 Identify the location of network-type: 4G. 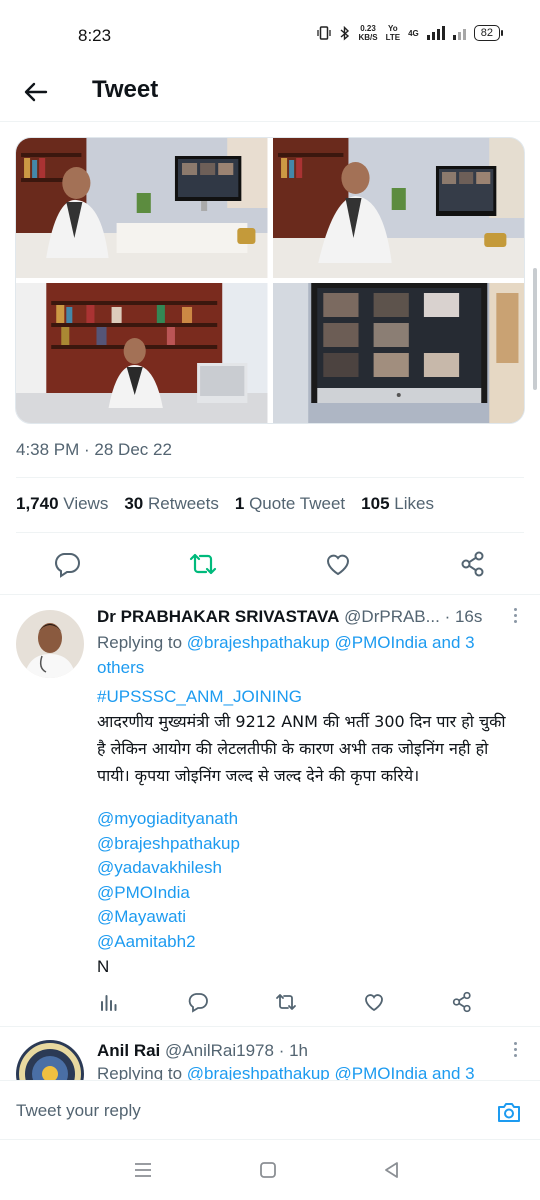
(413, 33).